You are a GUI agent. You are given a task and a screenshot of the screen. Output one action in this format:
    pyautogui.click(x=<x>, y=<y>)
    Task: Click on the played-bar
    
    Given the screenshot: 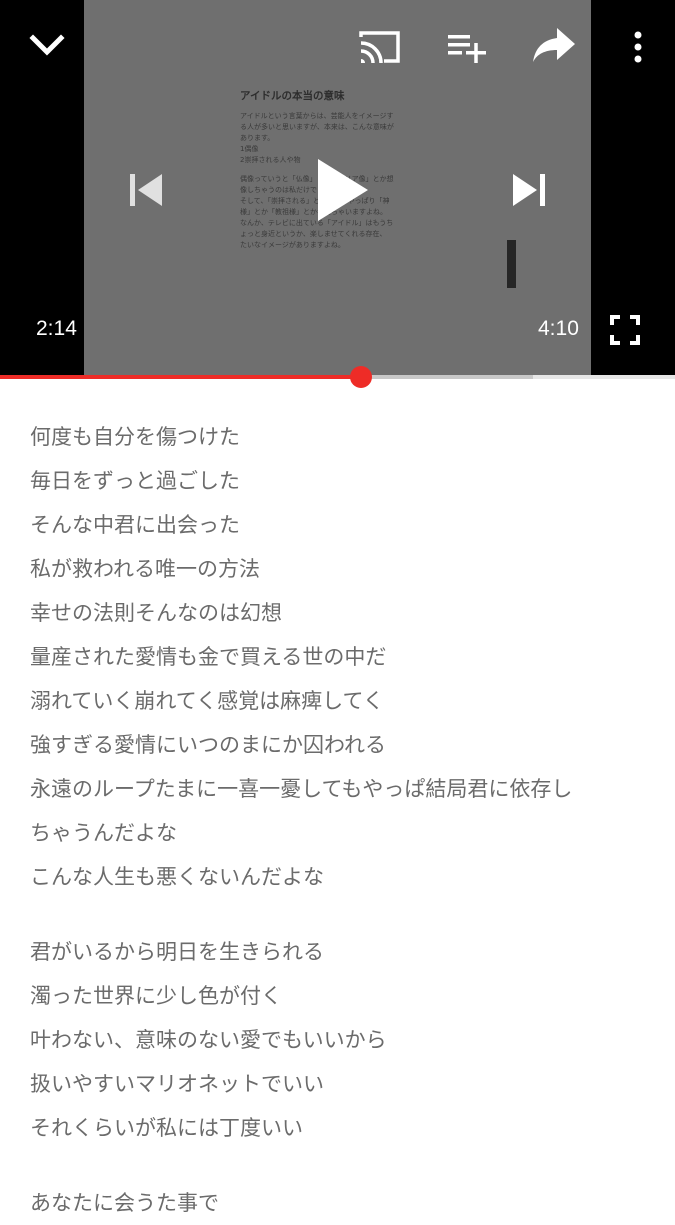 What is the action you would take?
    pyautogui.click(x=181, y=377)
    